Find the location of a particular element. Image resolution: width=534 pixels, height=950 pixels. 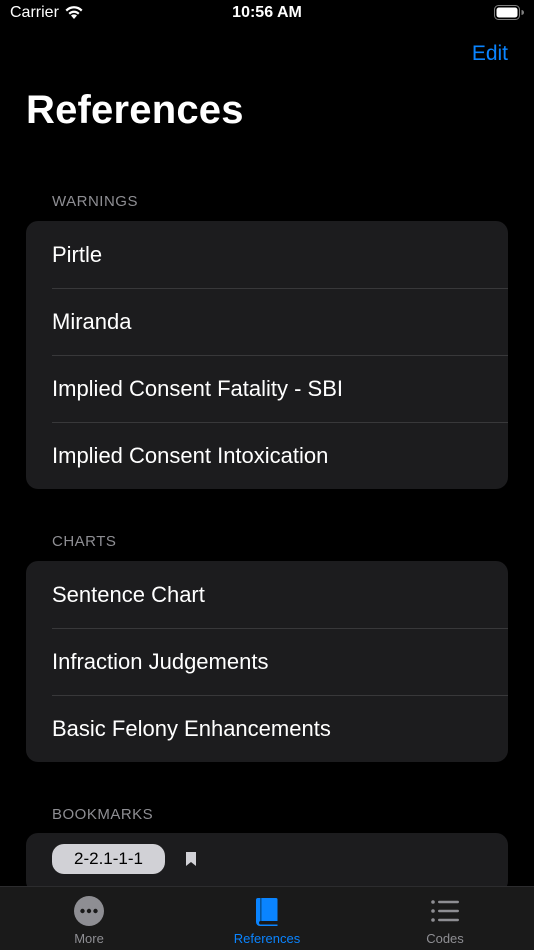

list-item-basic-felony-enhancements: Basic Felony Enhancements is located at coordinates (267, 728).